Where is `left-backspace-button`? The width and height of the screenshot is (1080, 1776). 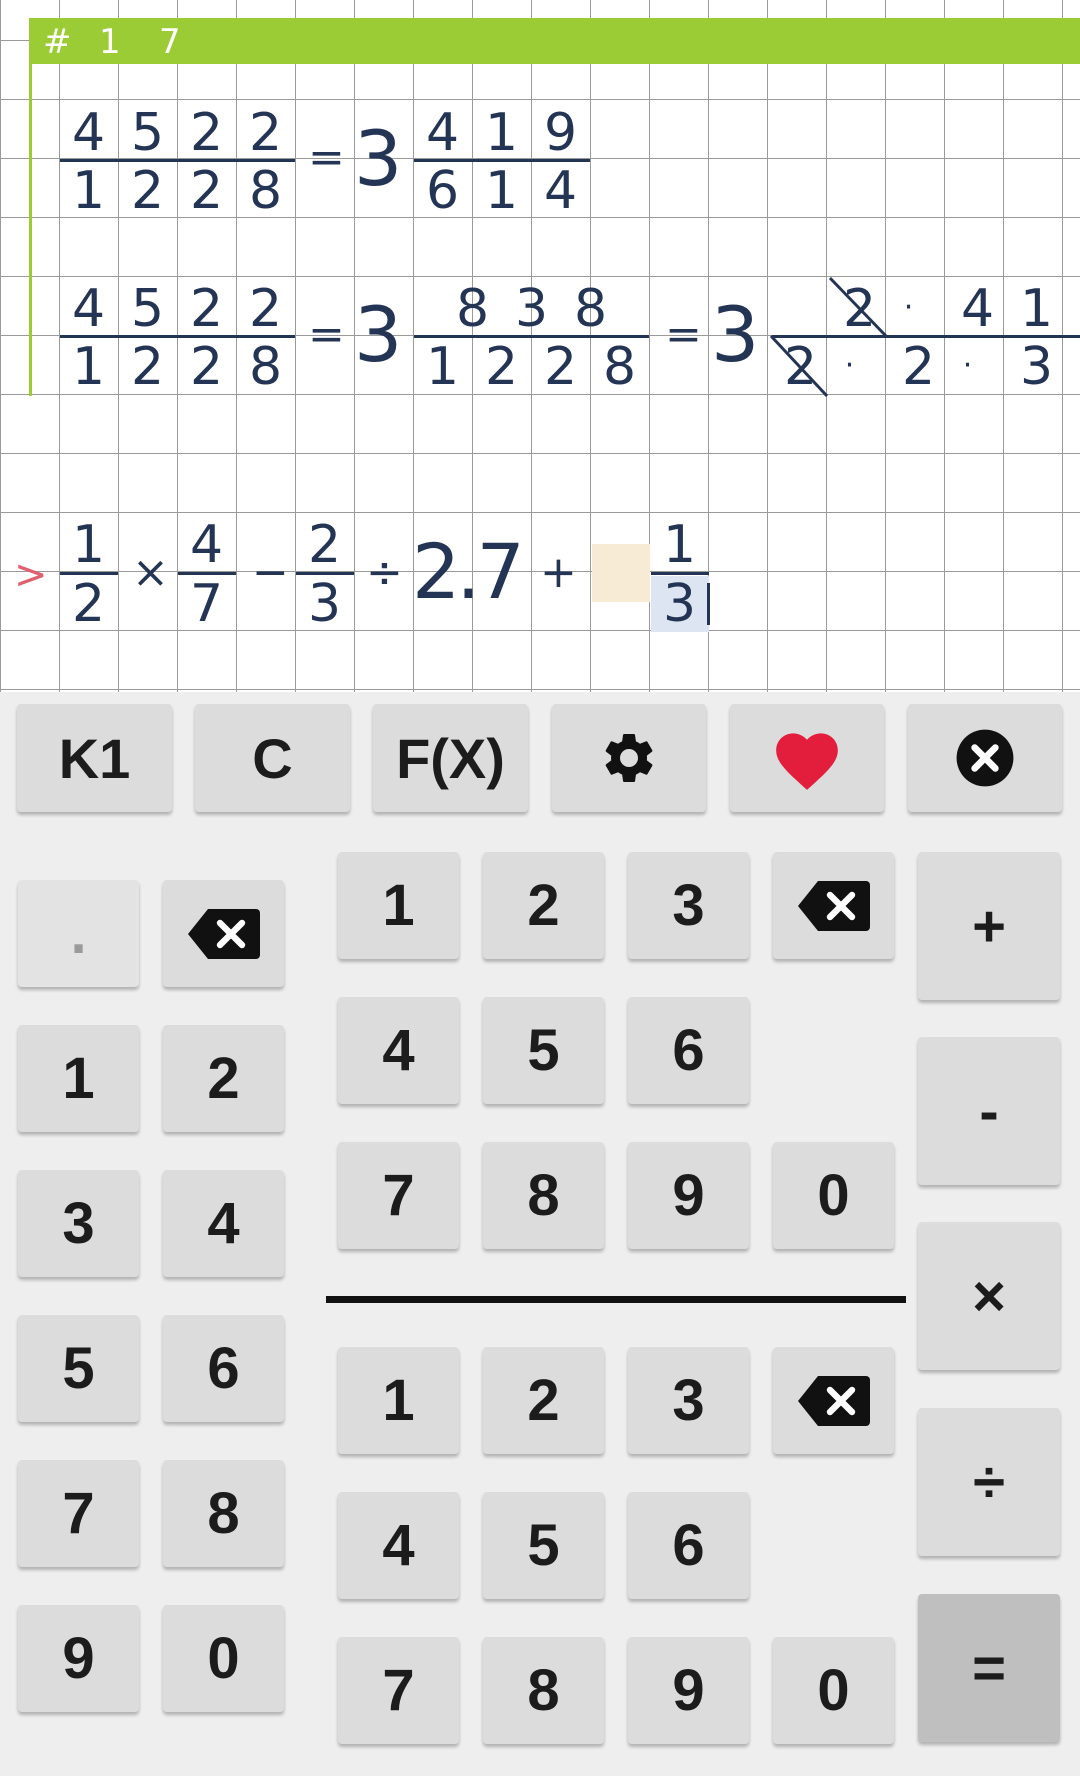
left-backspace-button is located at coordinates (223, 933).